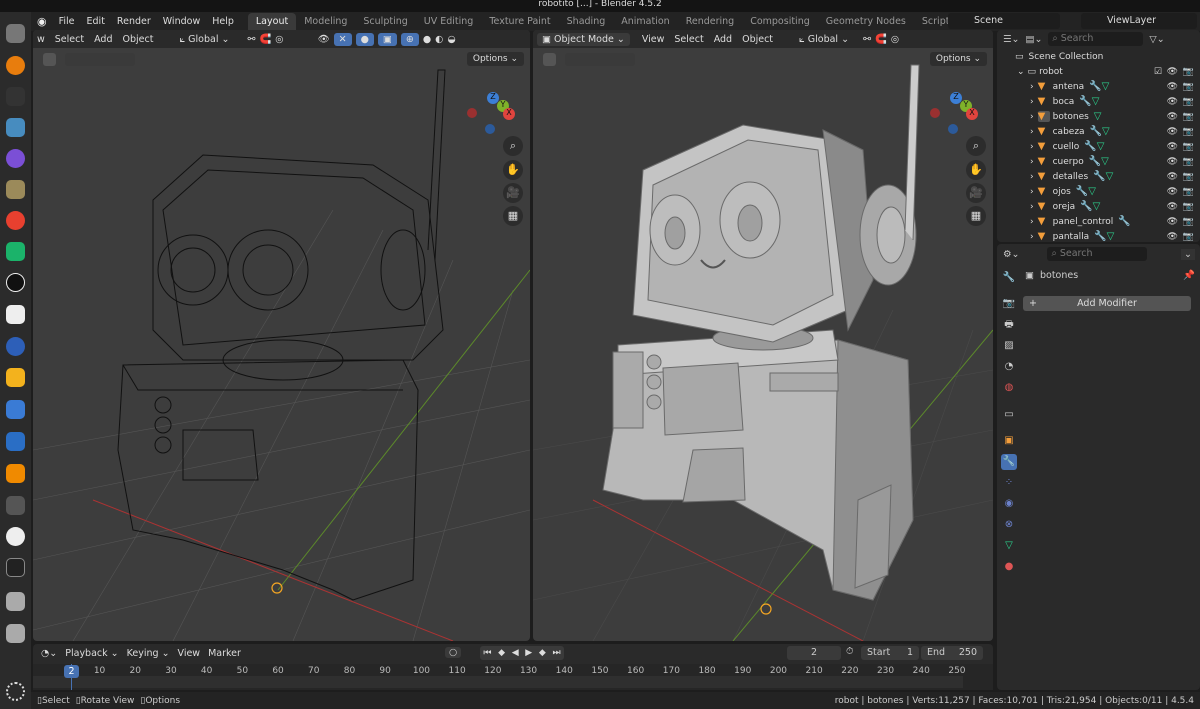 Image resolution: width=1200 pixels, height=709 pixels. What do you see at coordinates (556, 653) in the screenshot?
I see `jump-end-icon: ⏭` at bounding box center [556, 653].